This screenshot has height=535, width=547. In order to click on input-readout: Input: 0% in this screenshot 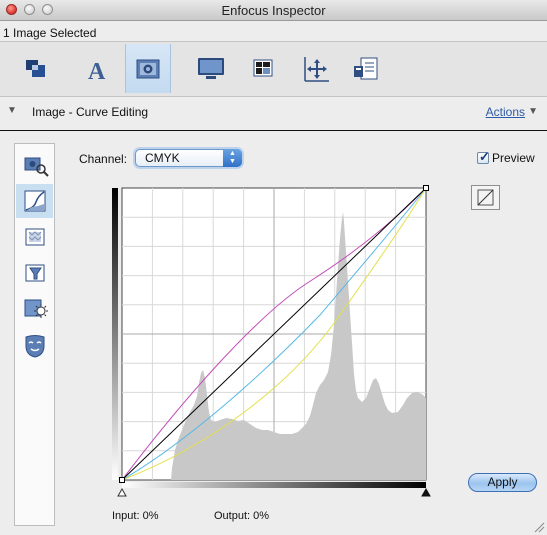, I will do `click(135, 516)`.